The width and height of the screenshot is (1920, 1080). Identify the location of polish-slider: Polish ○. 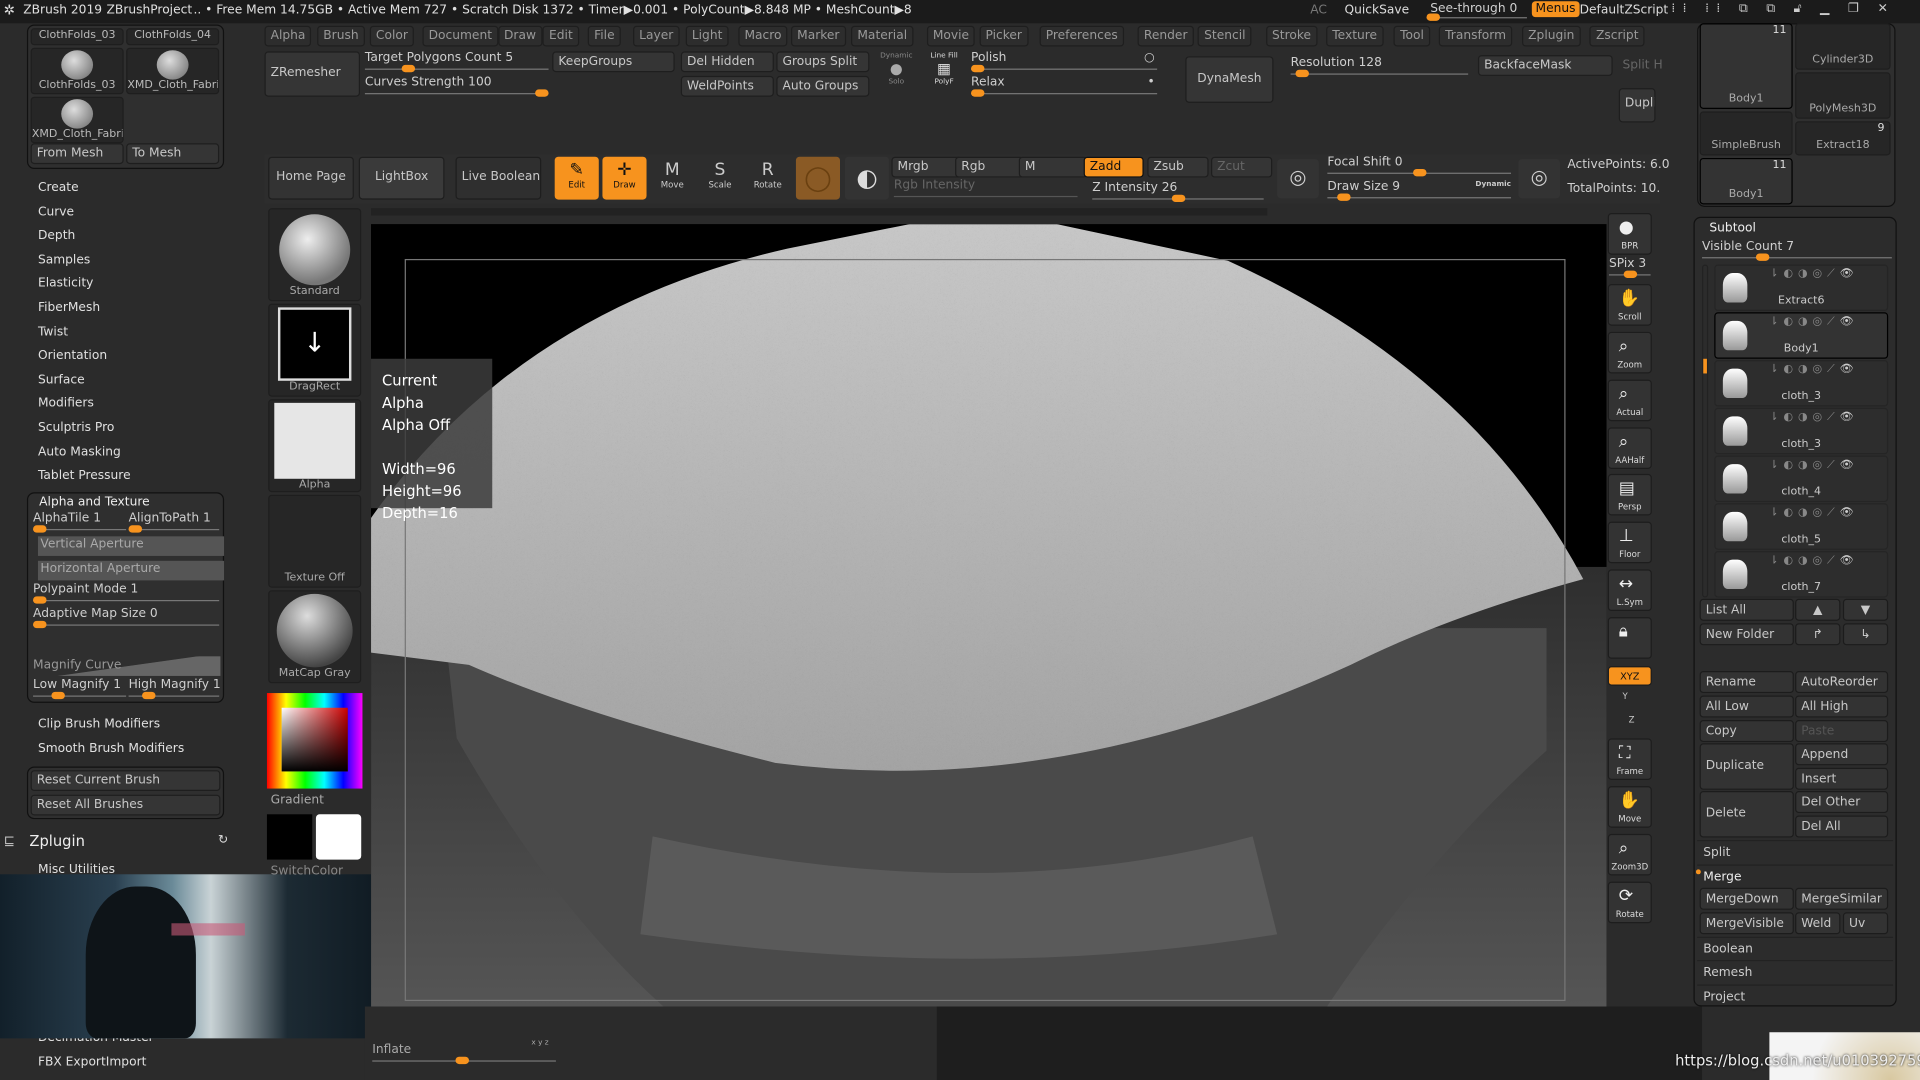
(1064, 62).